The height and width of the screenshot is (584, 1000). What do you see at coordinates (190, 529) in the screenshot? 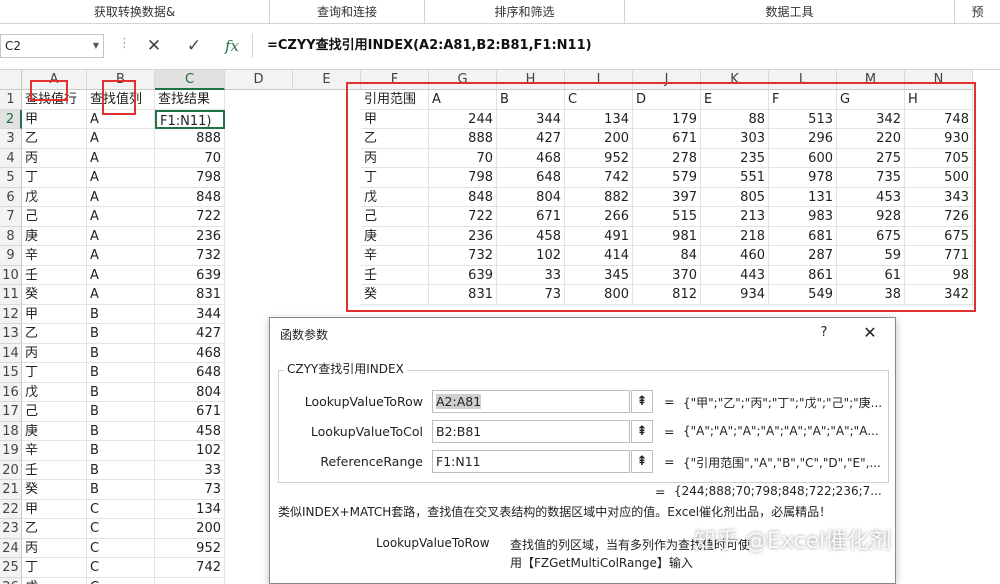
I see `lookup-result-cell: 200` at bounding box center [190, 529].